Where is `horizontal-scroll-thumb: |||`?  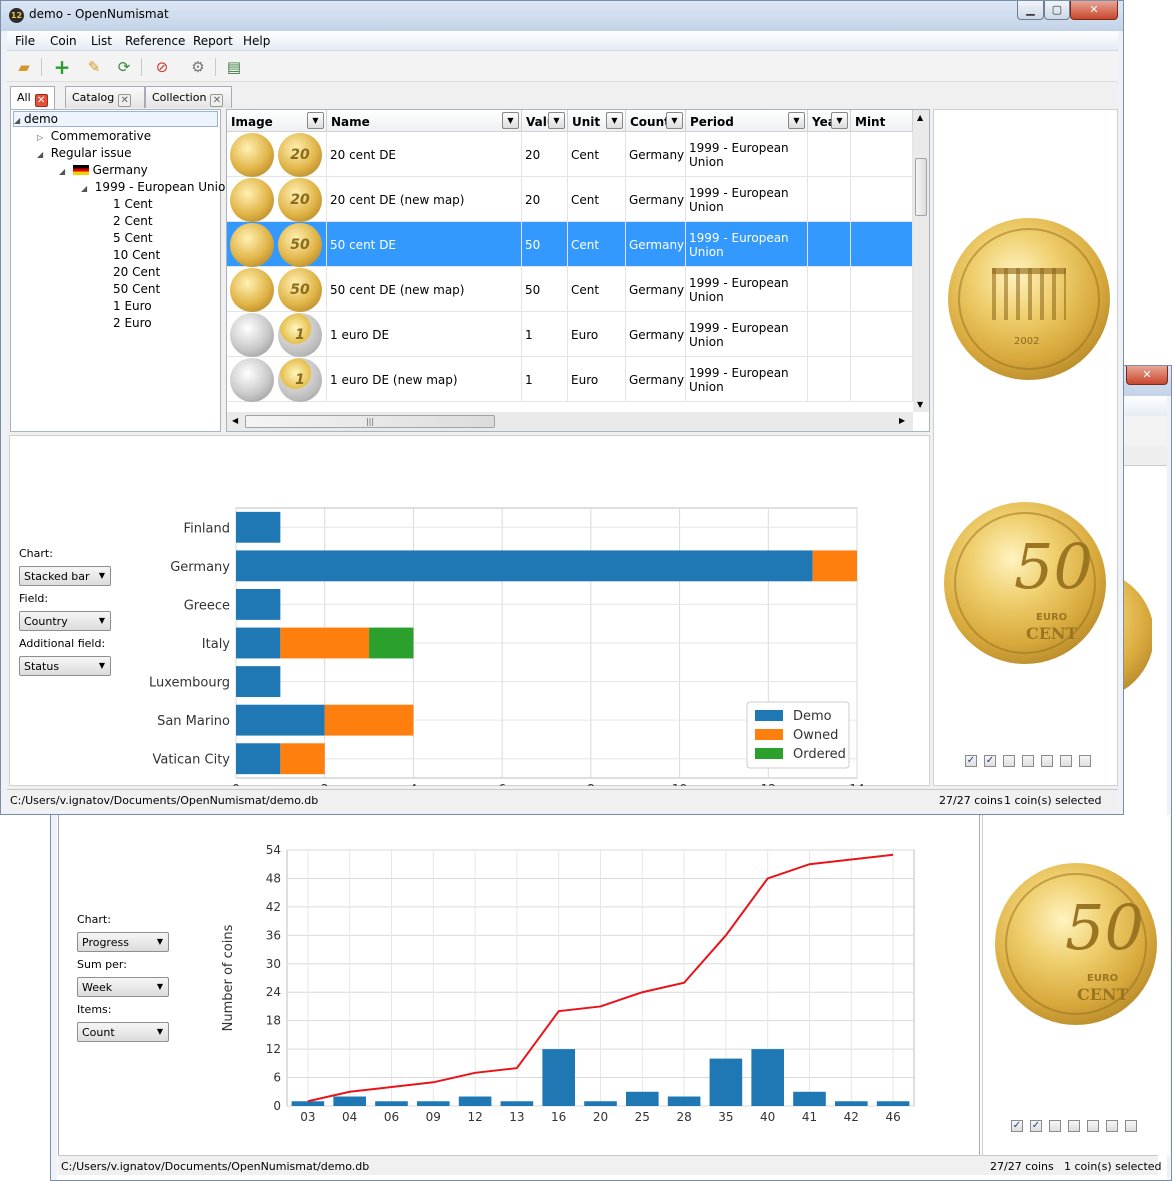
horizontal-scroll-thumb: ||| is located at coordinates (370, 421).